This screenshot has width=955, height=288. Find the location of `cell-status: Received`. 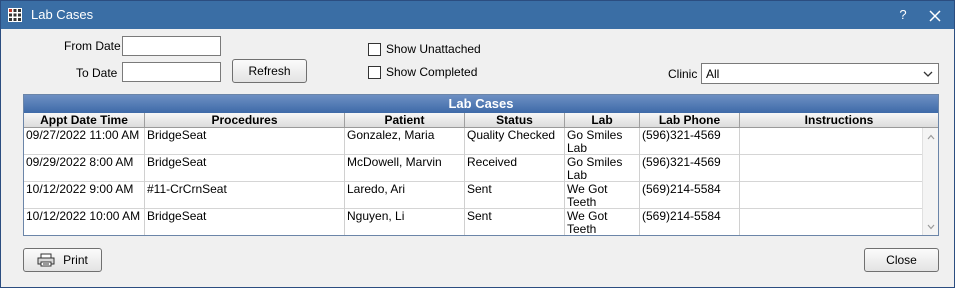

cell-status: Received is located at coordinates (515, 168).